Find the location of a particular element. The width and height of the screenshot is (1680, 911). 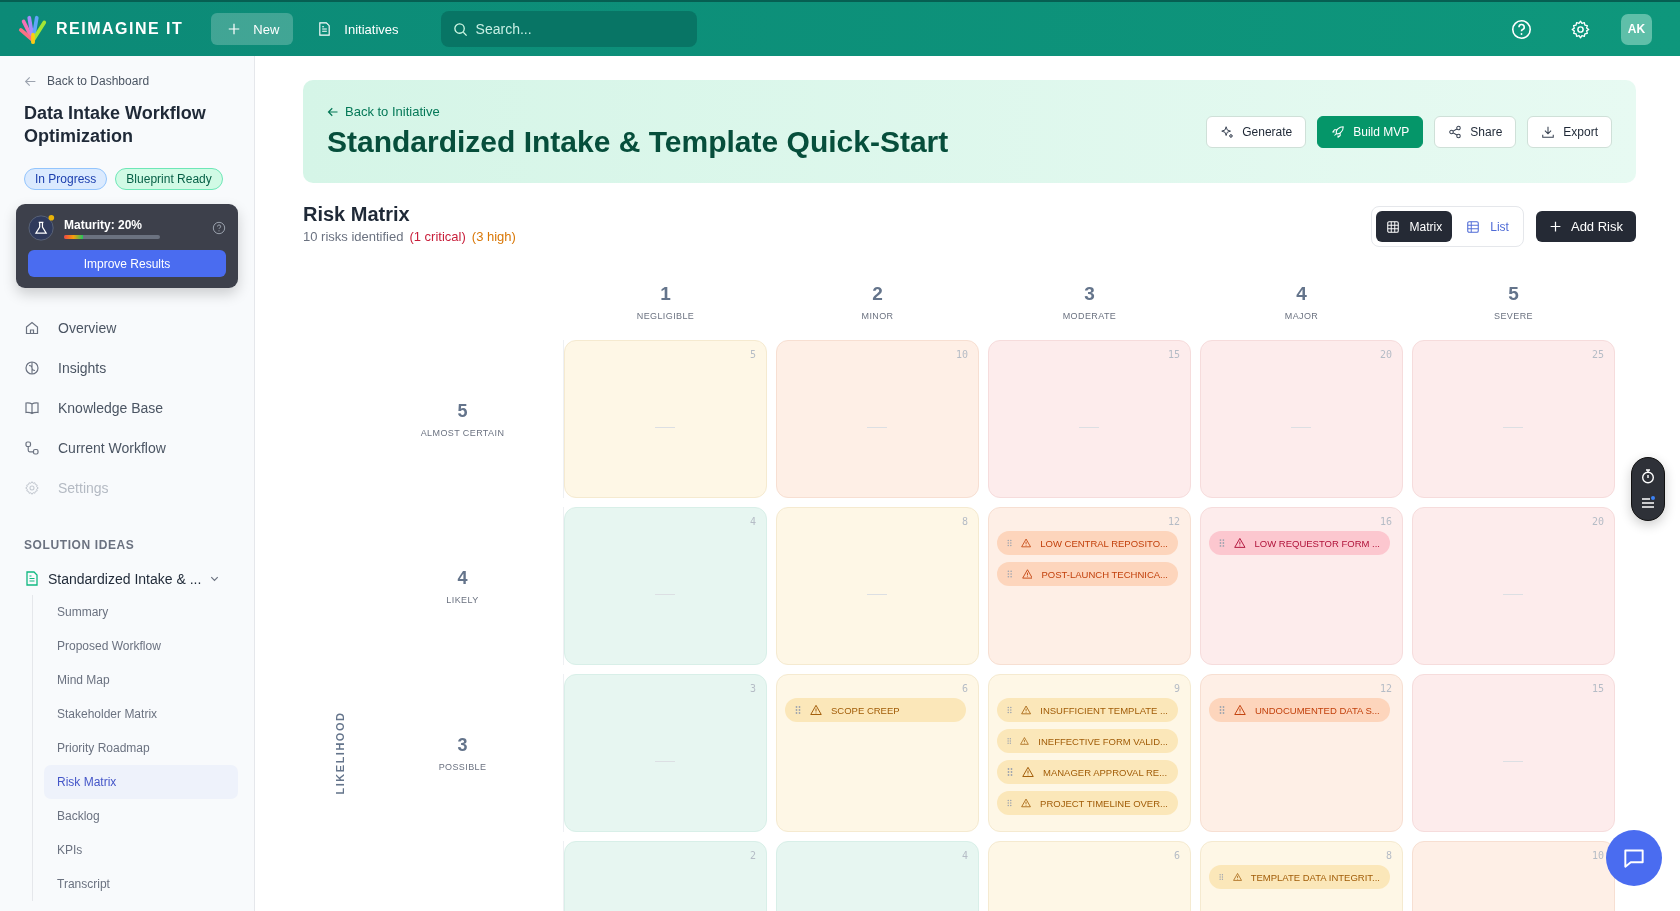

project-title: Data Intake Workflow Optimization is located at coordinates (115, 125).